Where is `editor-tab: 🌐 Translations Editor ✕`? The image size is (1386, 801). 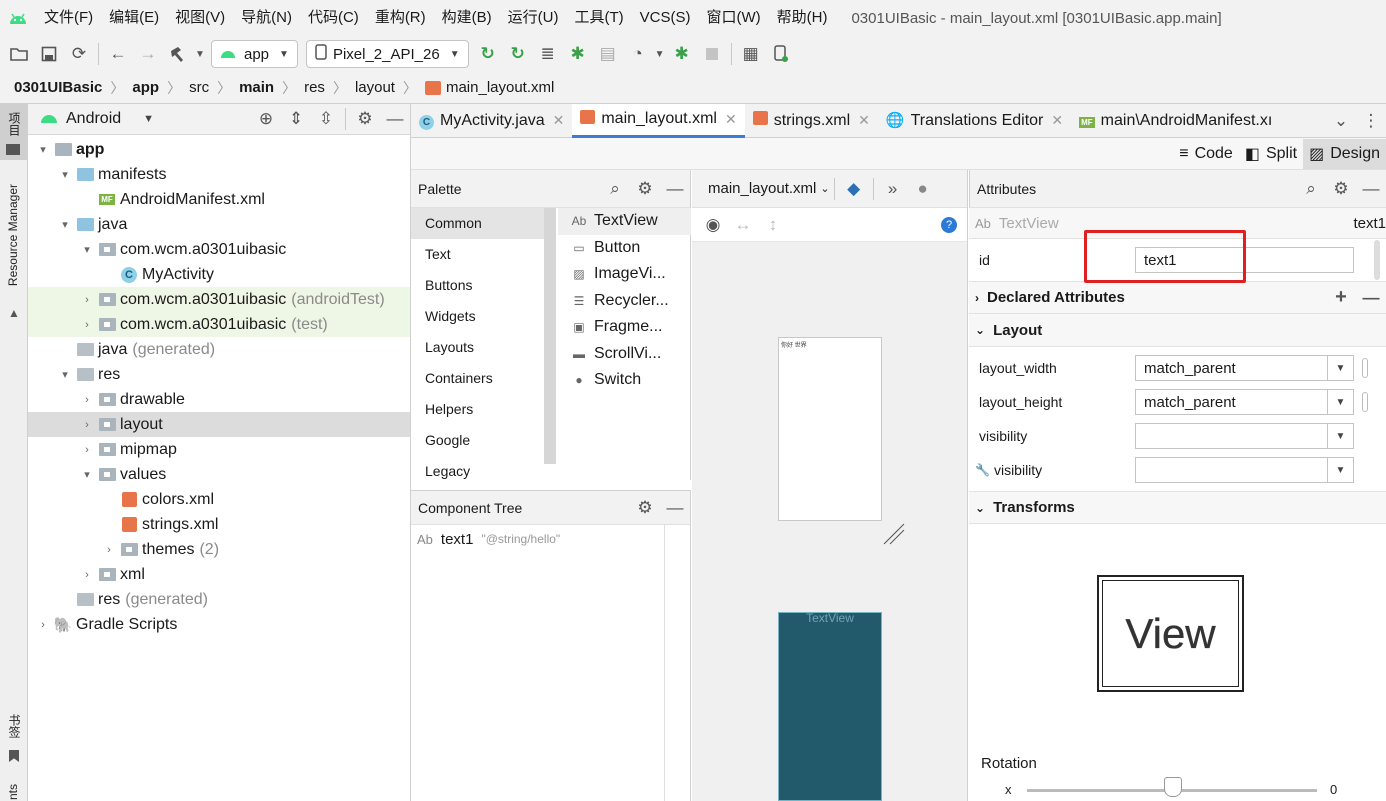
editor-tab: 🌐 Translations Editor ✕ is located at coordinates (974, 121).